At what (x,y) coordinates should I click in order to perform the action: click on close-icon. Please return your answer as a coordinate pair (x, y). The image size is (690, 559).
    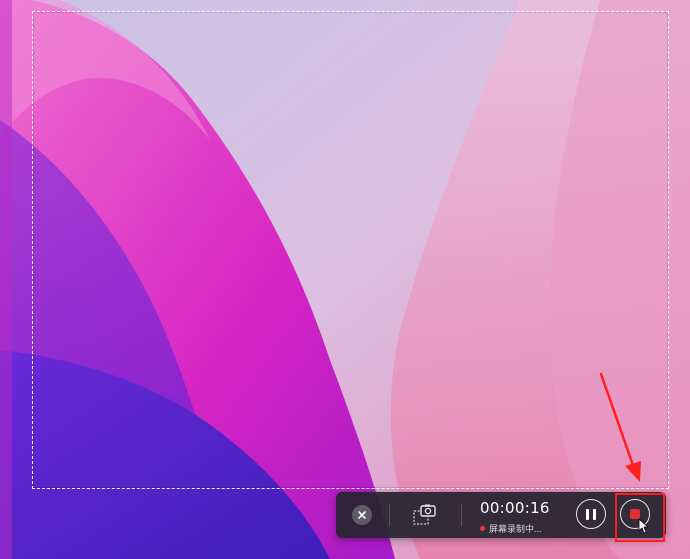
    Looking at the image, I should click on (362, 515).